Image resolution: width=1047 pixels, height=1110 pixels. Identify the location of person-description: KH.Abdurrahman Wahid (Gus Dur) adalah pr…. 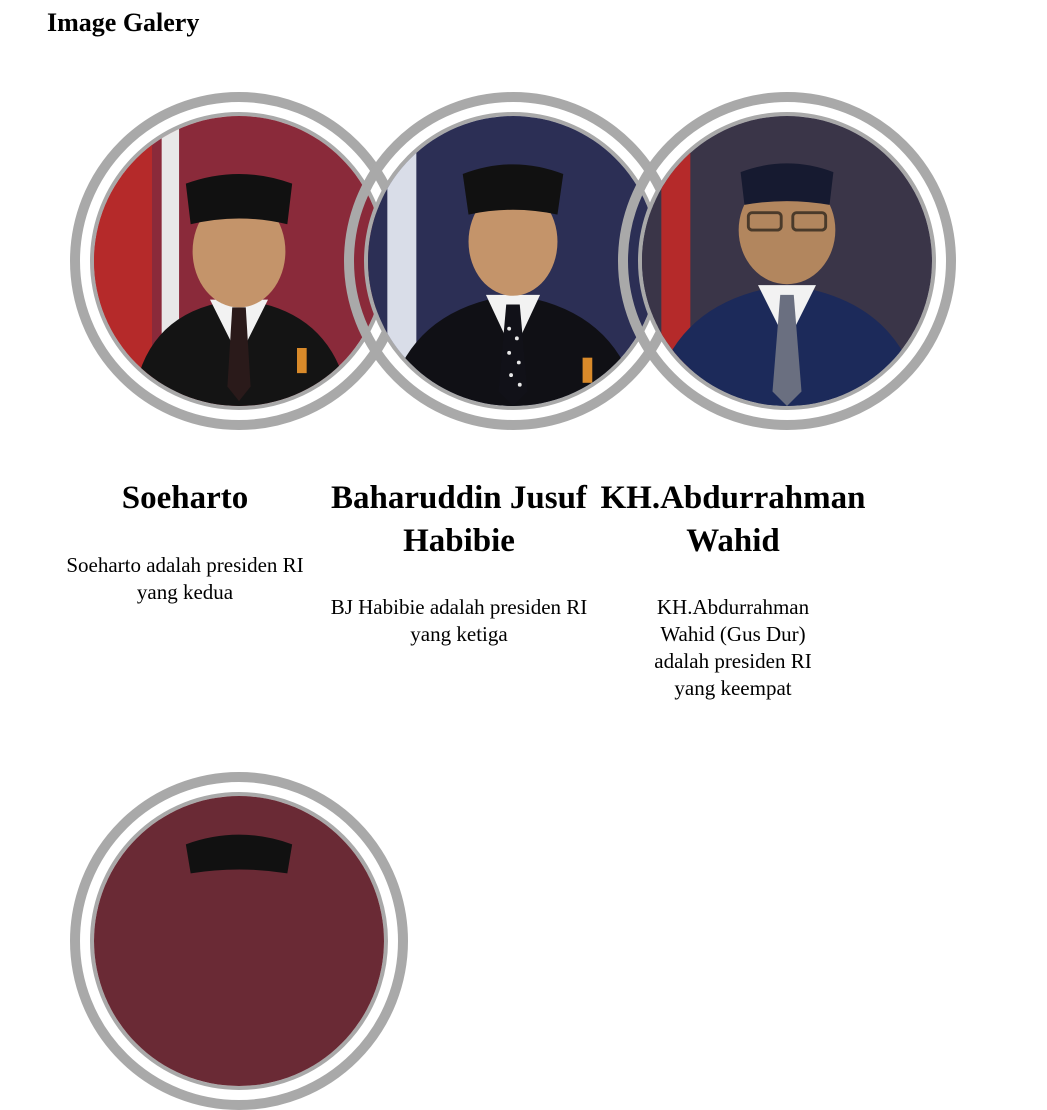
(733, 647).